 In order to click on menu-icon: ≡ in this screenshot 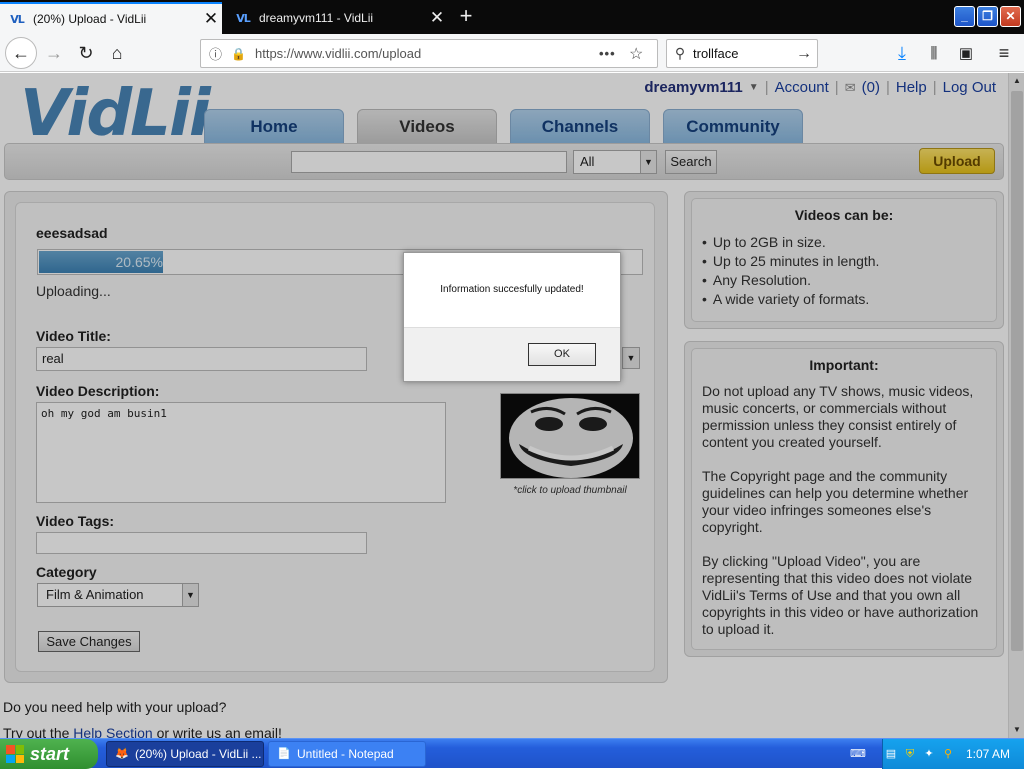, I will do `click(1004, 53)`.